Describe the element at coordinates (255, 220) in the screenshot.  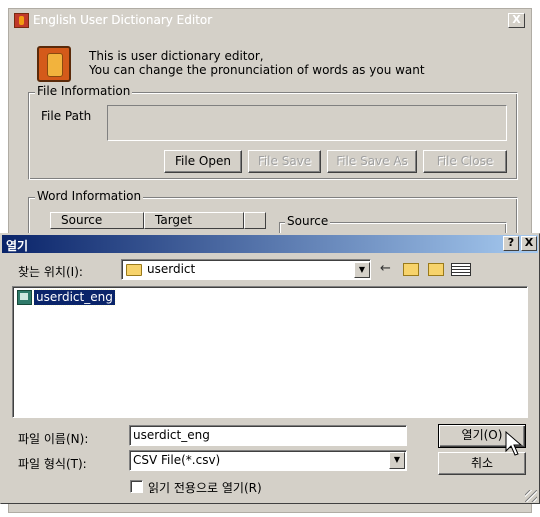
I see `column-header-empty` at that location.